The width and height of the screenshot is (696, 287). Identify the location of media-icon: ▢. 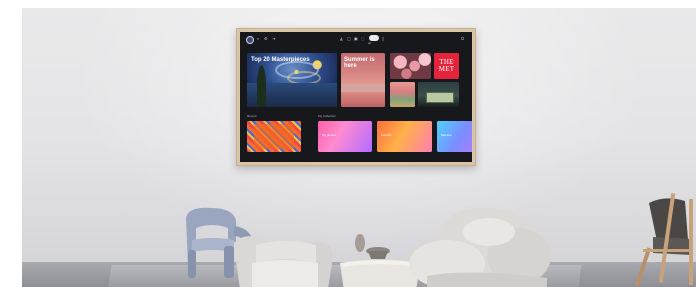
(349, 39).